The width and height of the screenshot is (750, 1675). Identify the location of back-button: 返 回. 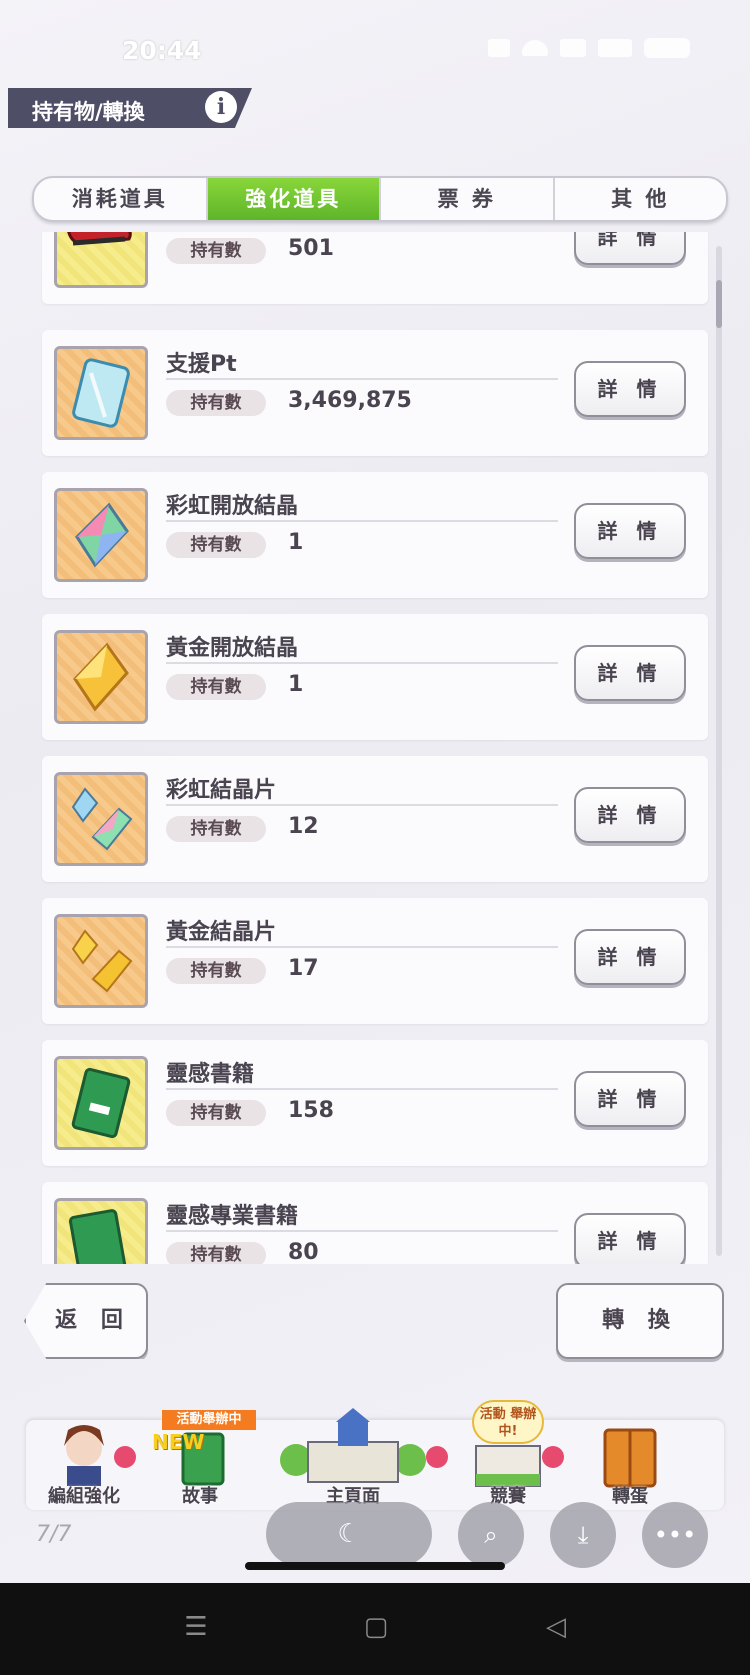
(86, 1321).